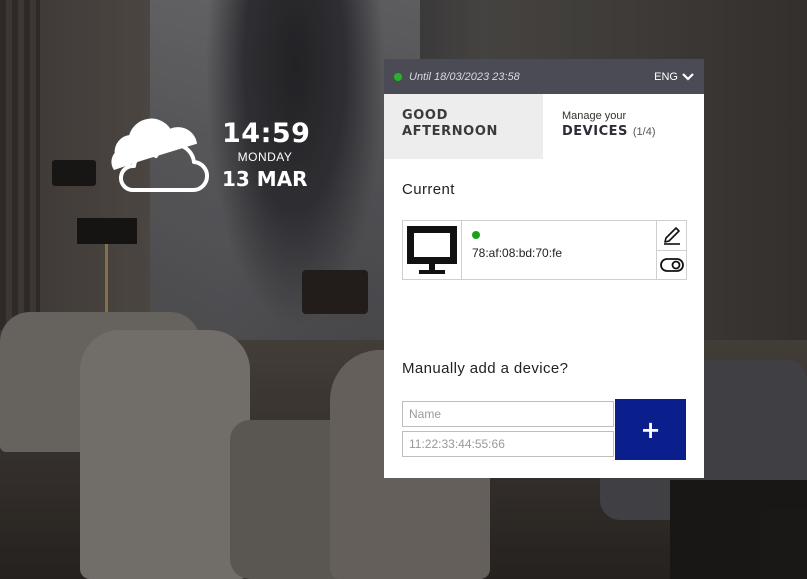  Describe the element at coordinates (517, 253) in the screenshot. I see `device-mac: 78:af:08:bd:70:fe` at that location.